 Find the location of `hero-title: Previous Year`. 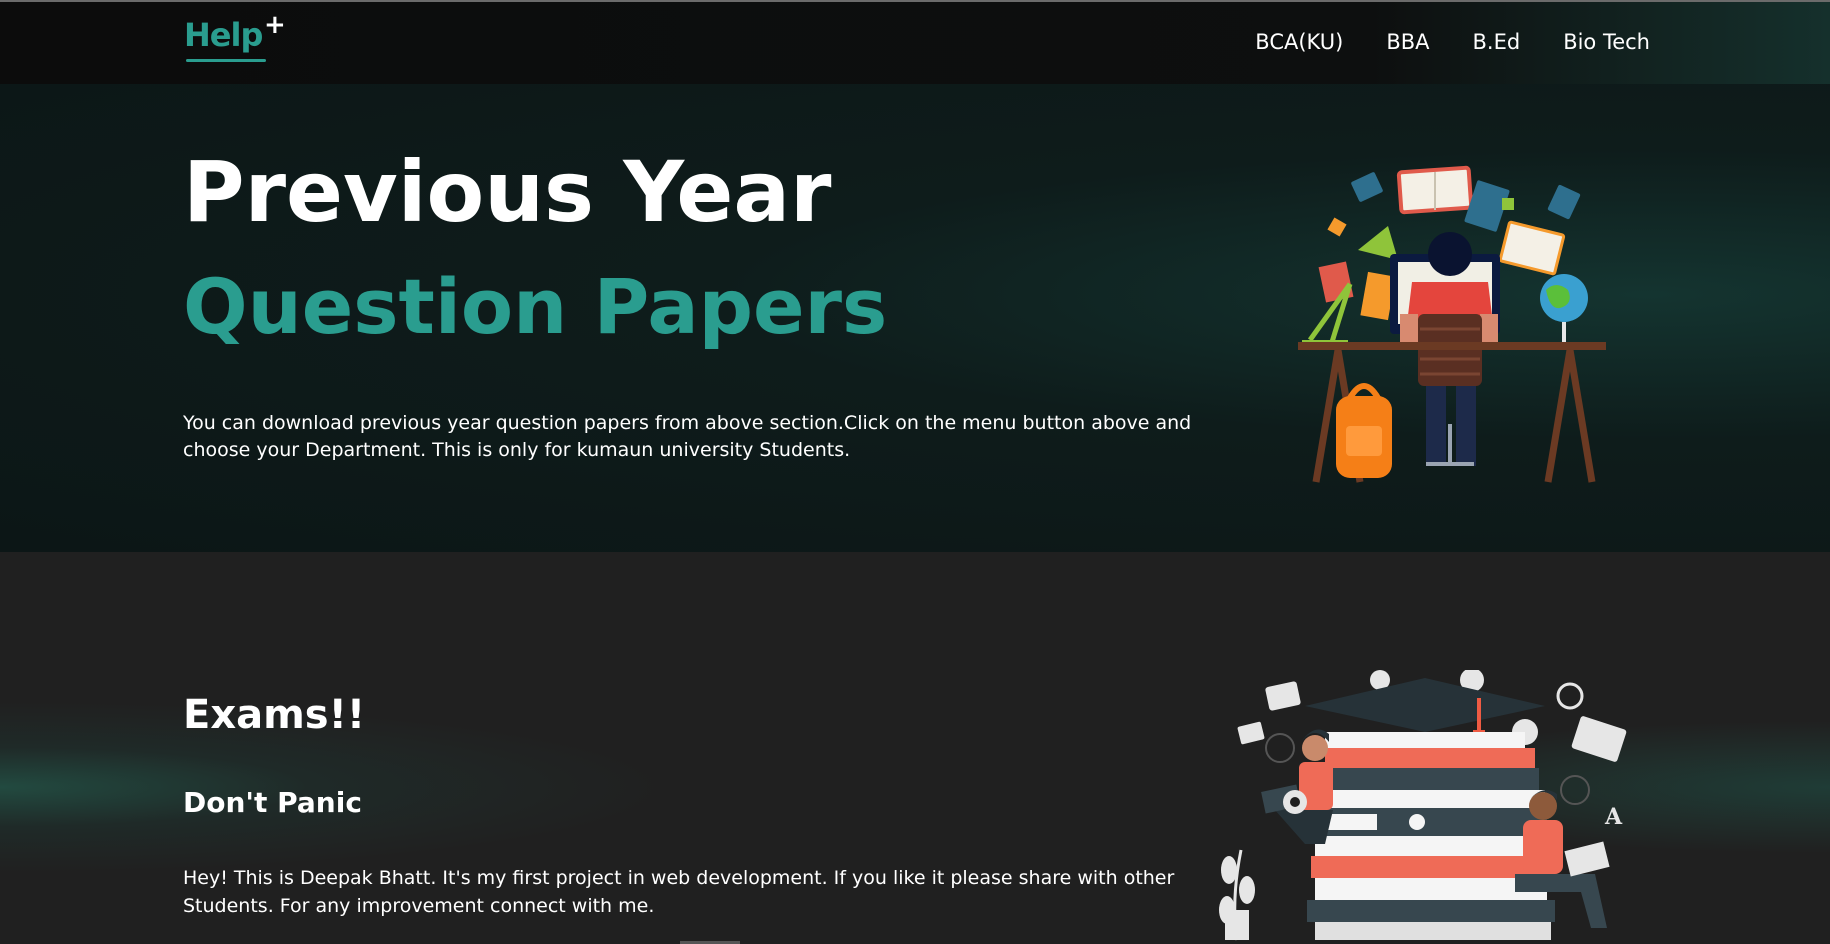

hero-title: Previous Year is located at coordinates (507, 192).